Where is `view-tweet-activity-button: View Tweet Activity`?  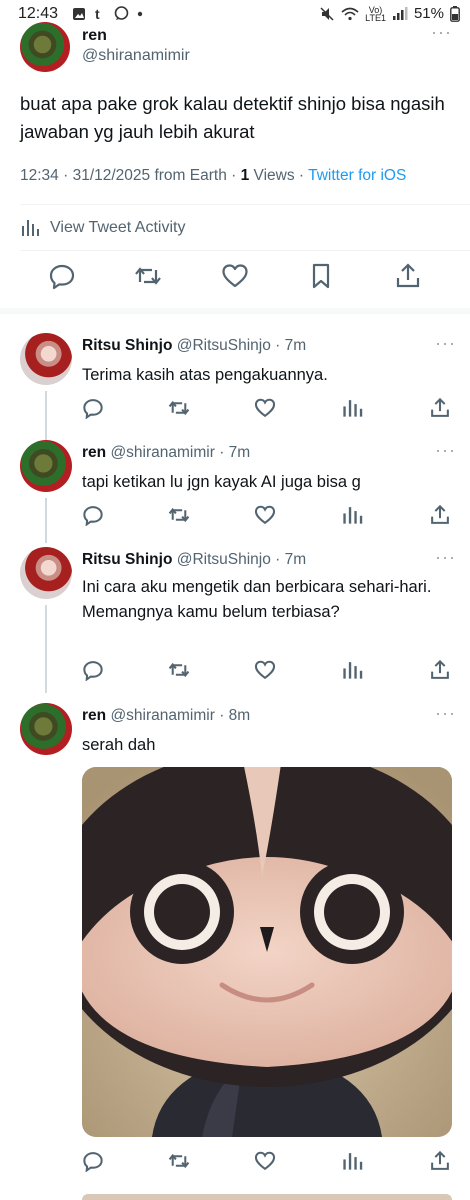 view-tweet-activity-button: View Tweet Activity is located at coordinates (102, 228).